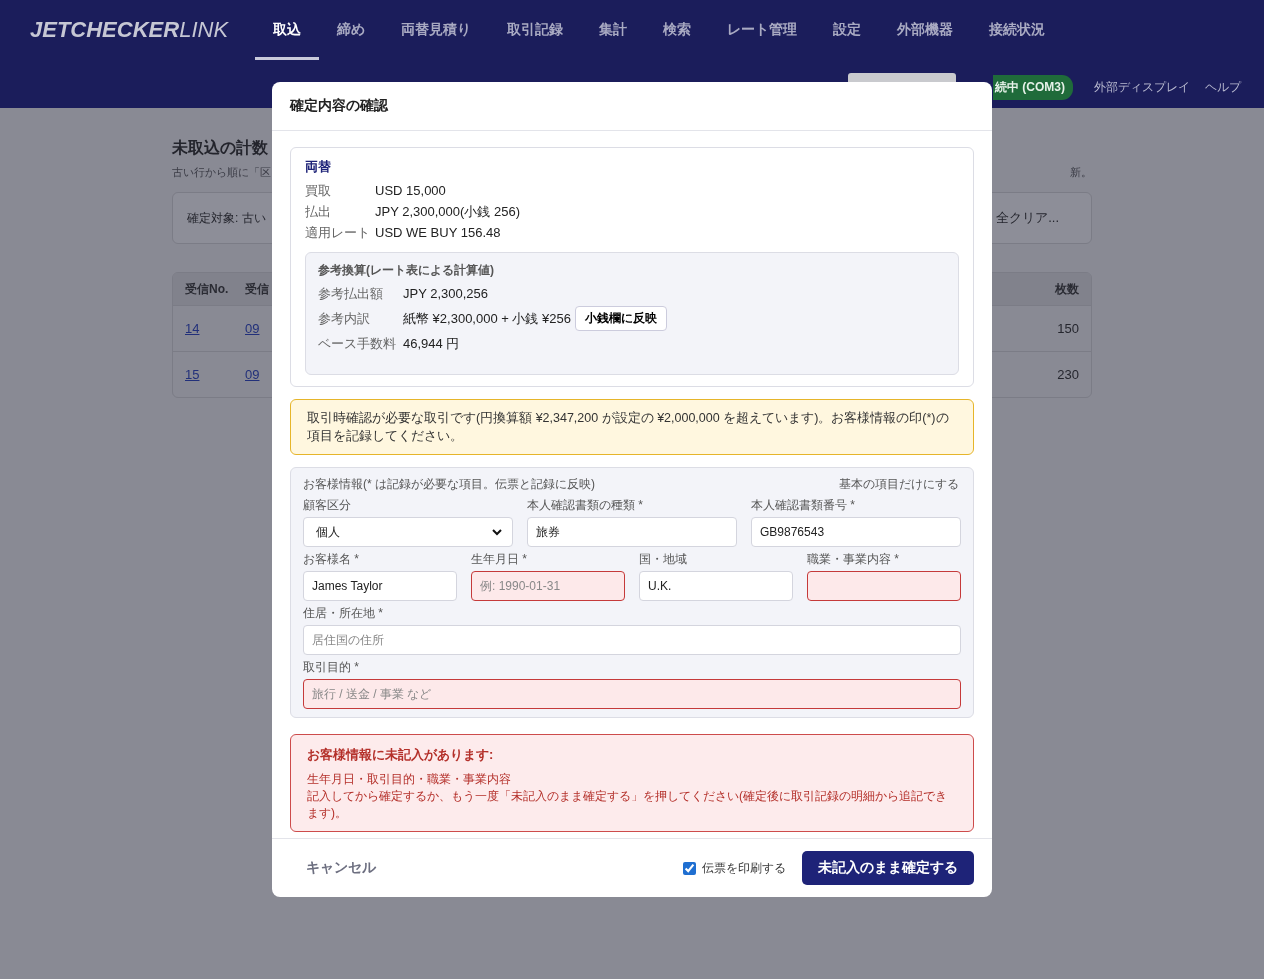 The width and height of the screenshot is (1264, 979). What do you see at coordinates (856, 532) in the screenshot?
I see `input-field: GB9876543` at bounding box center [856, 532].